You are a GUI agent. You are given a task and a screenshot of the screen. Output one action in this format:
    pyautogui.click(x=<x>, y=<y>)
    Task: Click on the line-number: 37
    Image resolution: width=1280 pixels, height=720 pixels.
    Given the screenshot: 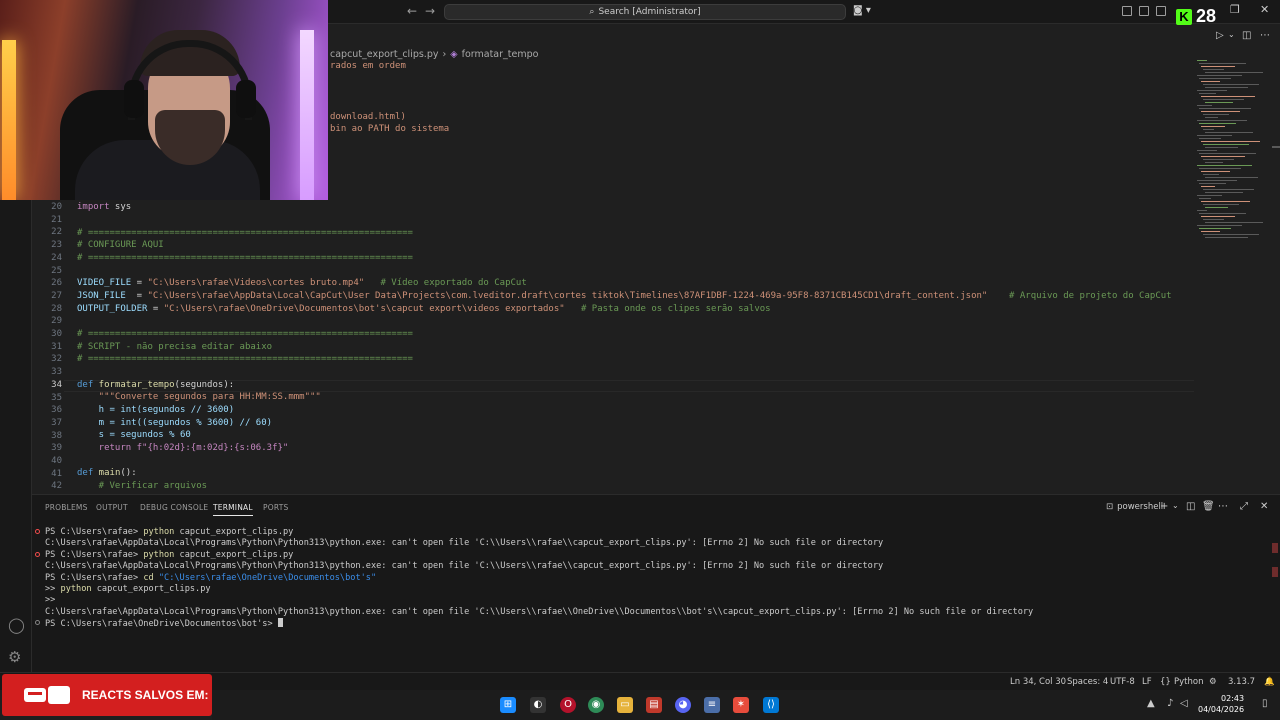 What is the action you would take?
    pyautogui.click(x=56, y=422)
    